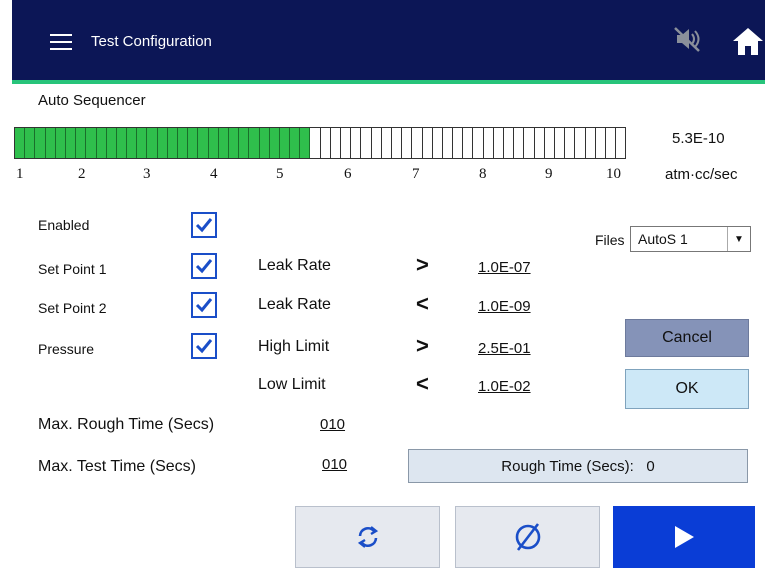 The width and height of the screenshot is (765, 577). Describe the element at coordinates (66, 349) in the screenshot. I see `pressure-label: Pressure` at that location.